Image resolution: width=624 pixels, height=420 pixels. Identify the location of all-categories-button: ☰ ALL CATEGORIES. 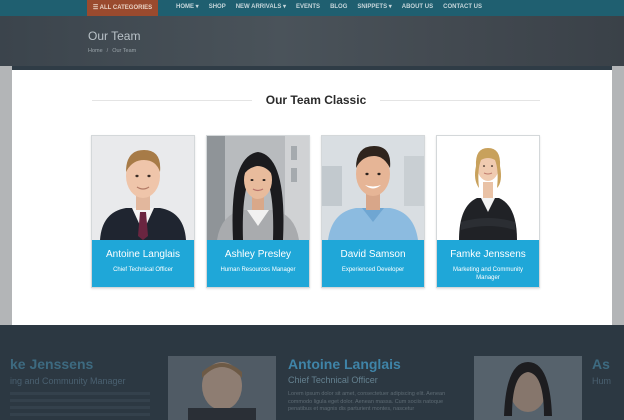
(122, 8).